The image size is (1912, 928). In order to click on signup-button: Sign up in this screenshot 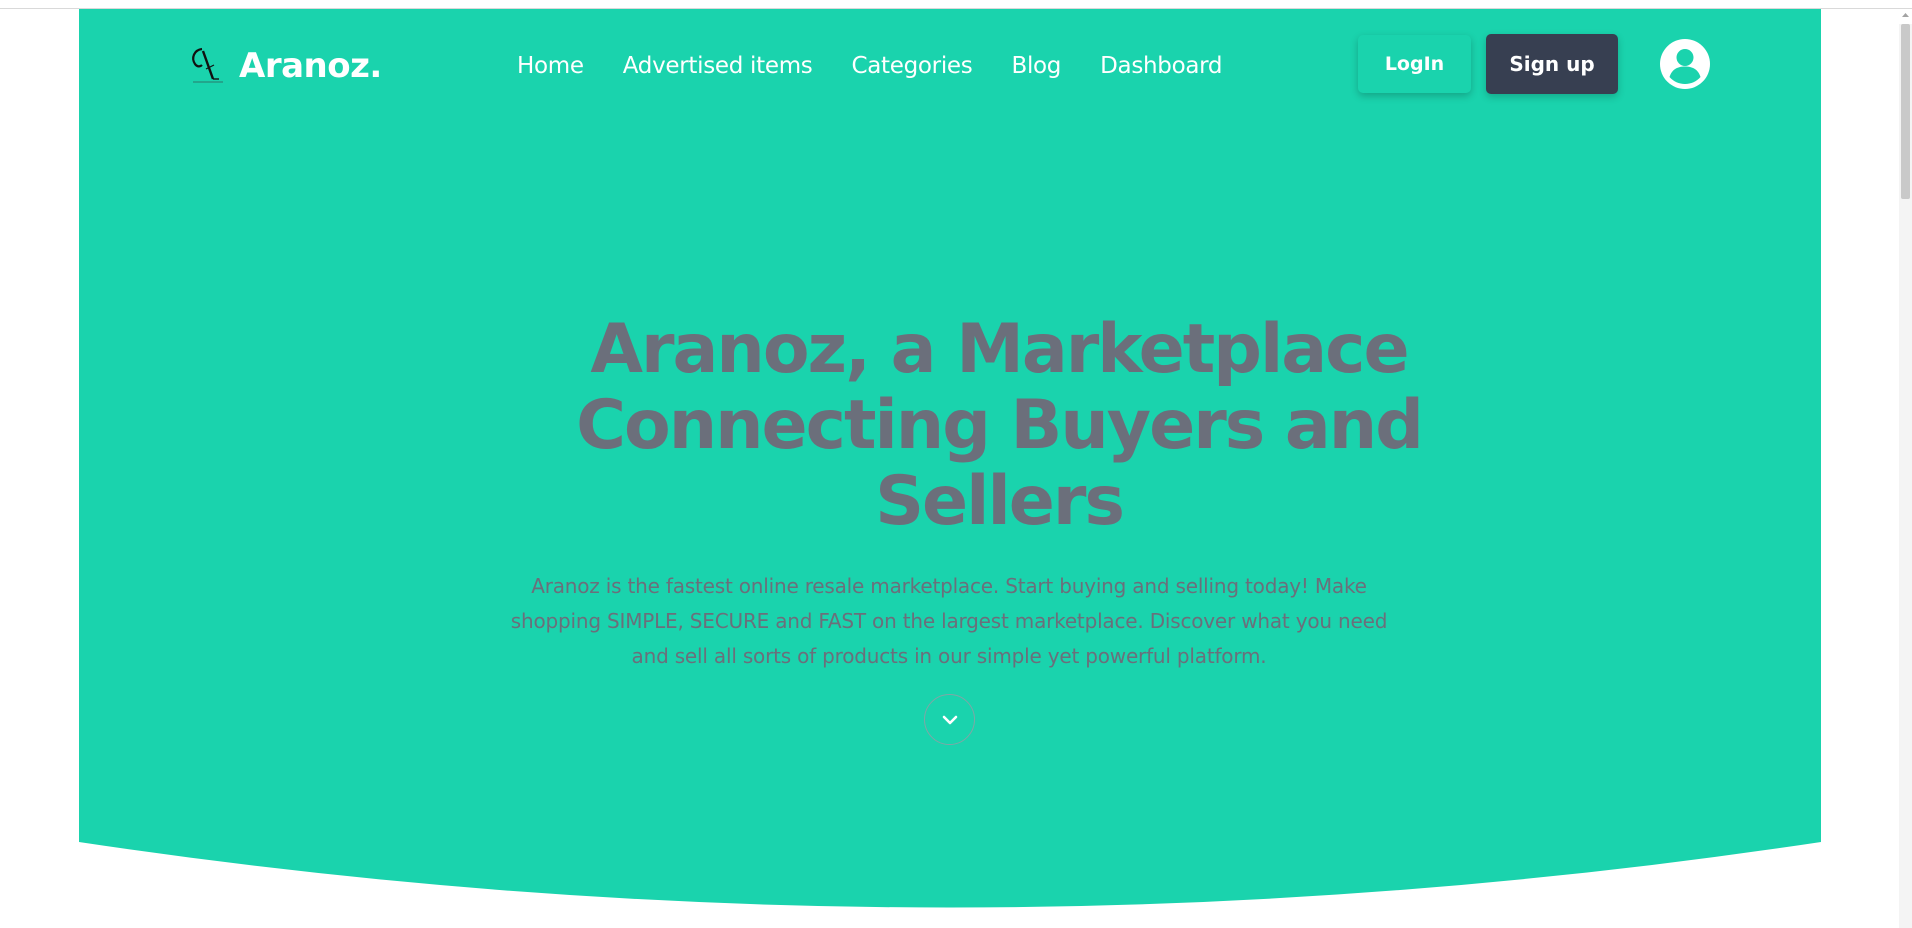, I will do `click(1552, 64)`.